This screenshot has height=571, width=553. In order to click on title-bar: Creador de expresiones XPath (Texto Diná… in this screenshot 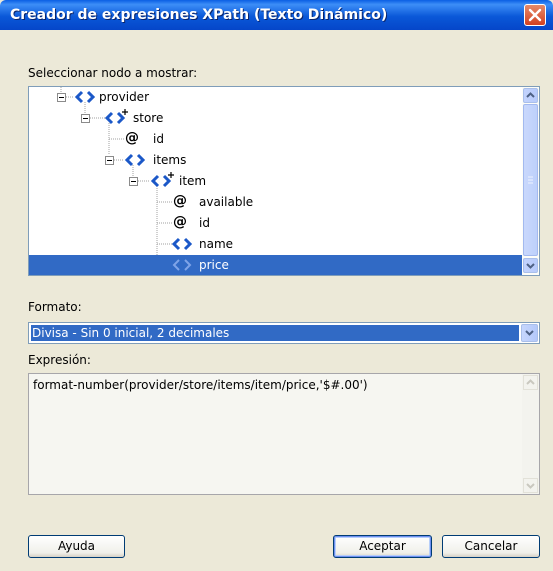, I will do `click(276, 15)`.